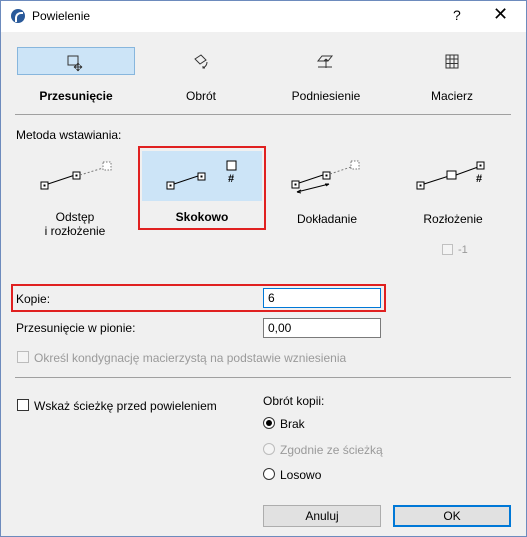  What do you see at coordinates (331, 450) in the screenshot?
I see `rotation-path-label: Zgodnie ze ścieżką` at bounding box center [331, 450].